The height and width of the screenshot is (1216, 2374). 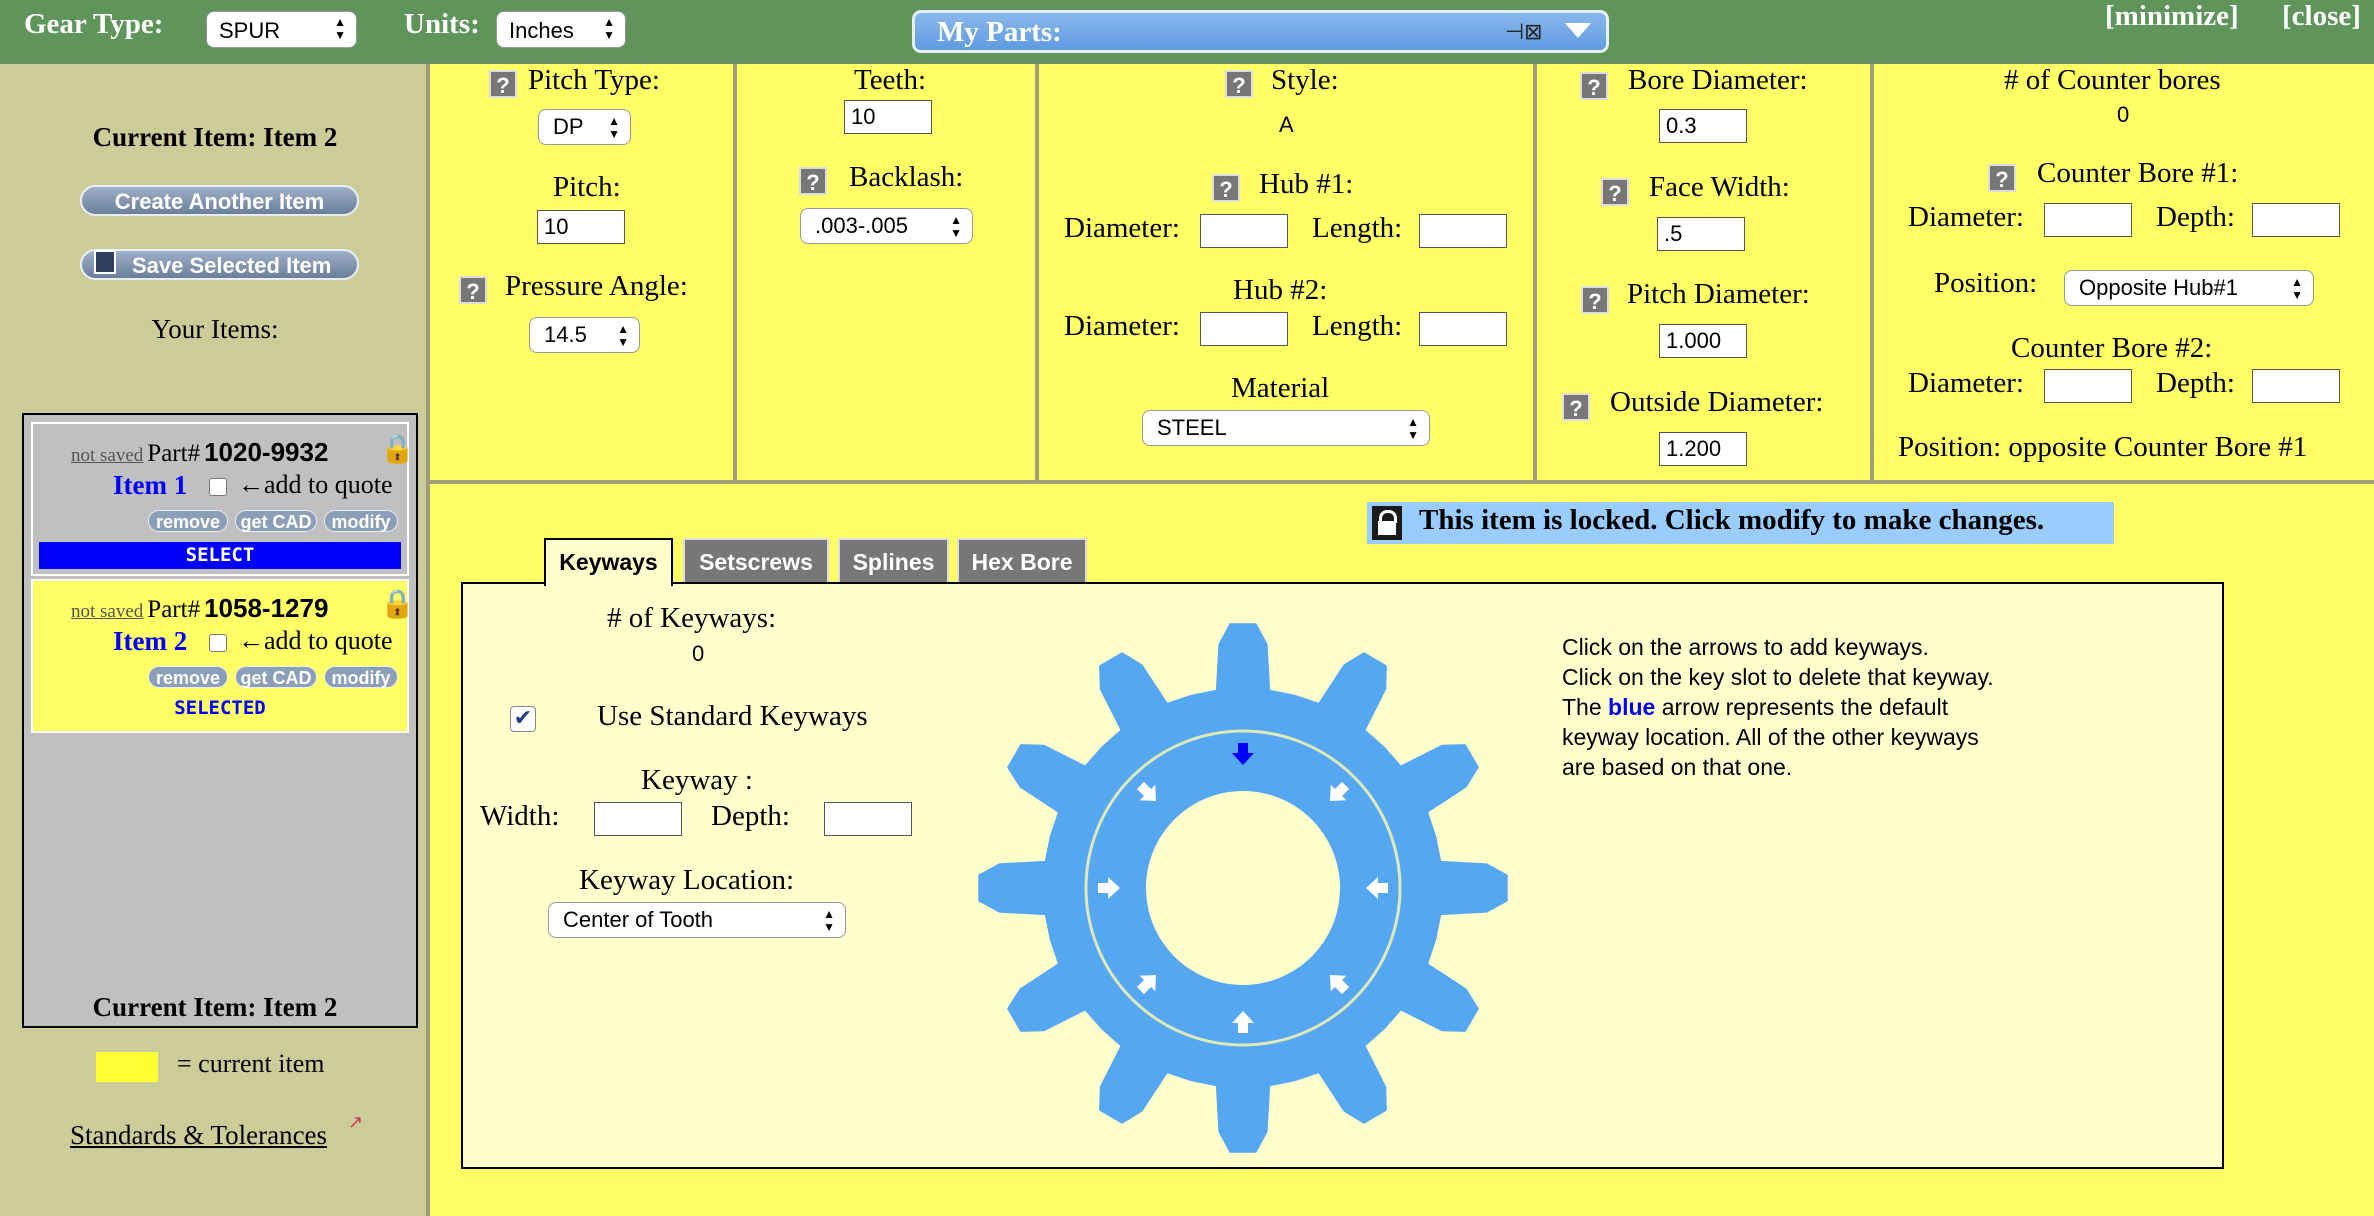 I want to click on keyway-width-input, so click(x=638, y=819).